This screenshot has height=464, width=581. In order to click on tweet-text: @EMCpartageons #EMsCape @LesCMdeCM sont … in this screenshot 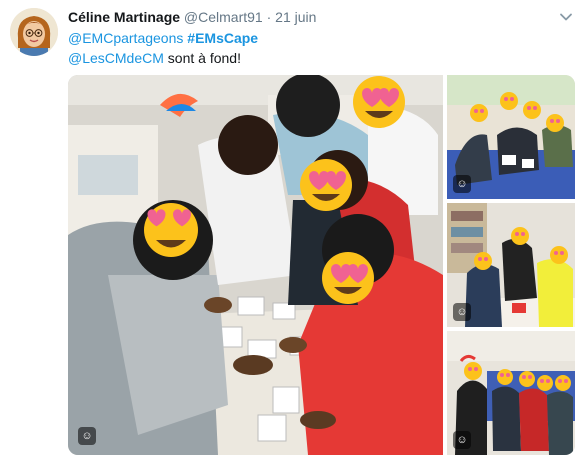, I will do `click(318, 48)`.